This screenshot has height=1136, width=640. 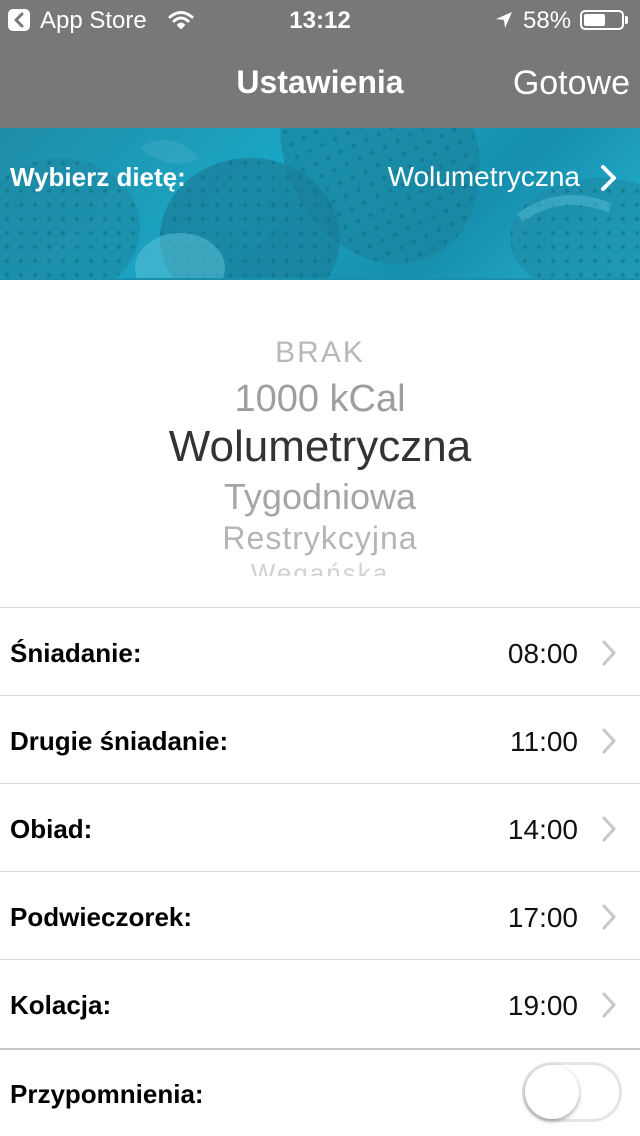 What do you see at coordinates (542, 829) in the screenshot?
I see `meal-time: 14:00` at bounding box center [542, 829].